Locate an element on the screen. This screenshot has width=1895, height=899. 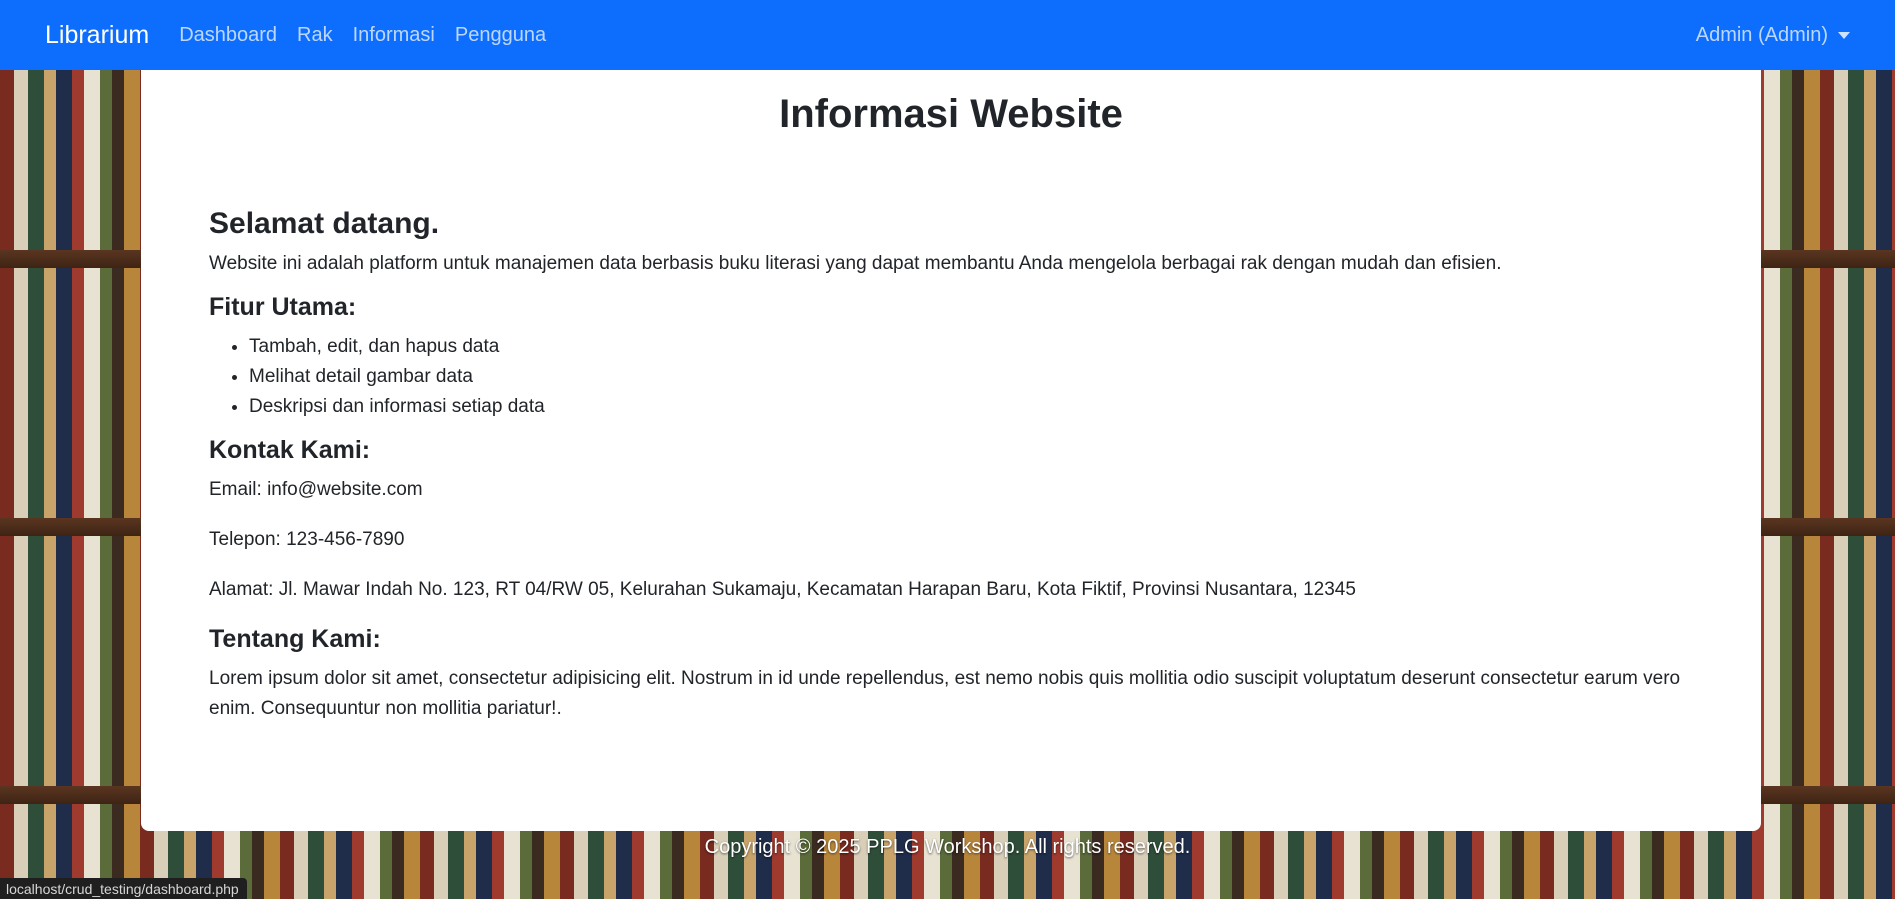
list-item: Deskripsi dan informasi setiap data is located at coordinates (971, 407).